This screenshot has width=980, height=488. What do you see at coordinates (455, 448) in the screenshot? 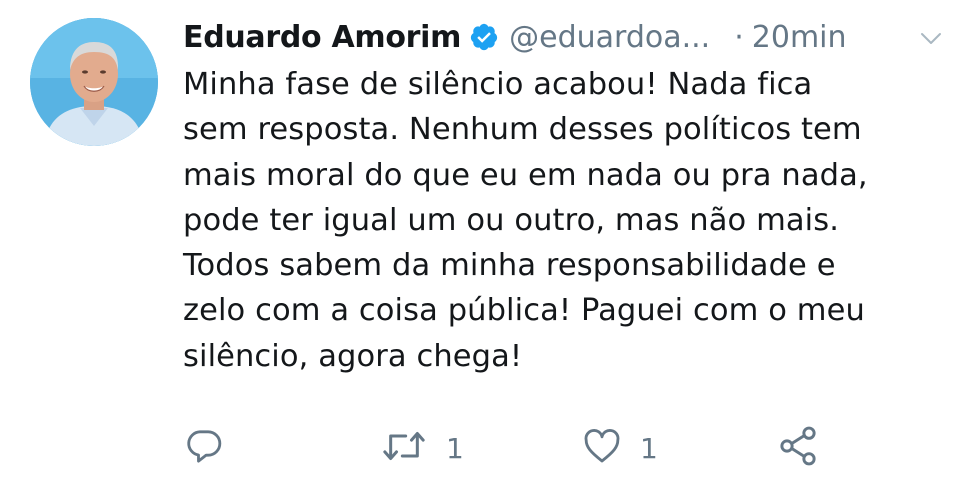
I see `retweet-count: 1` at bounding box center [455, 448].